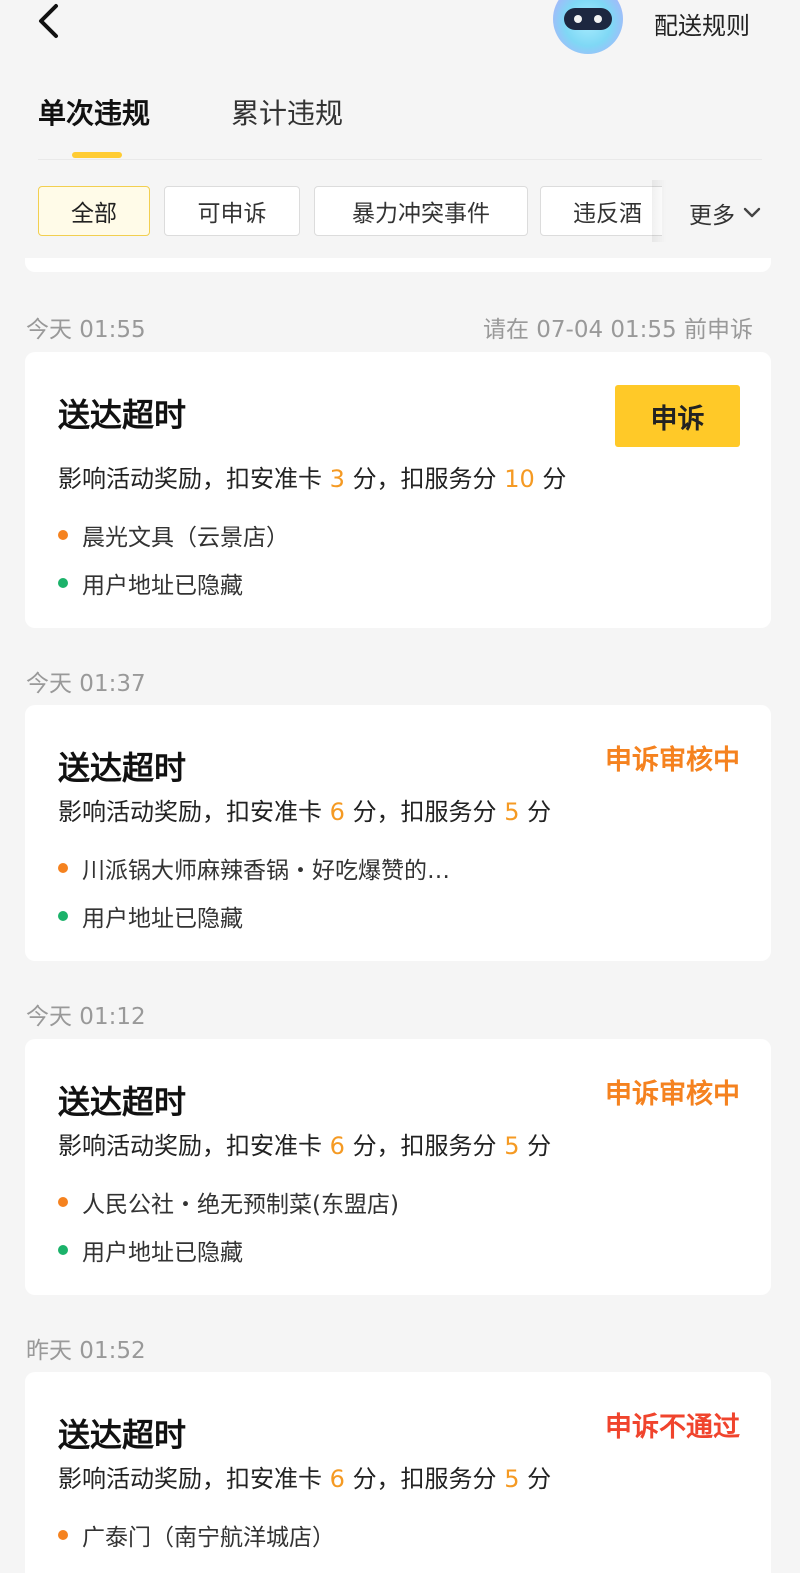  Describe the element at coordinates (232, 211) in the screenshot. I see `filter-chip-appealable: 可申诉` at that location.